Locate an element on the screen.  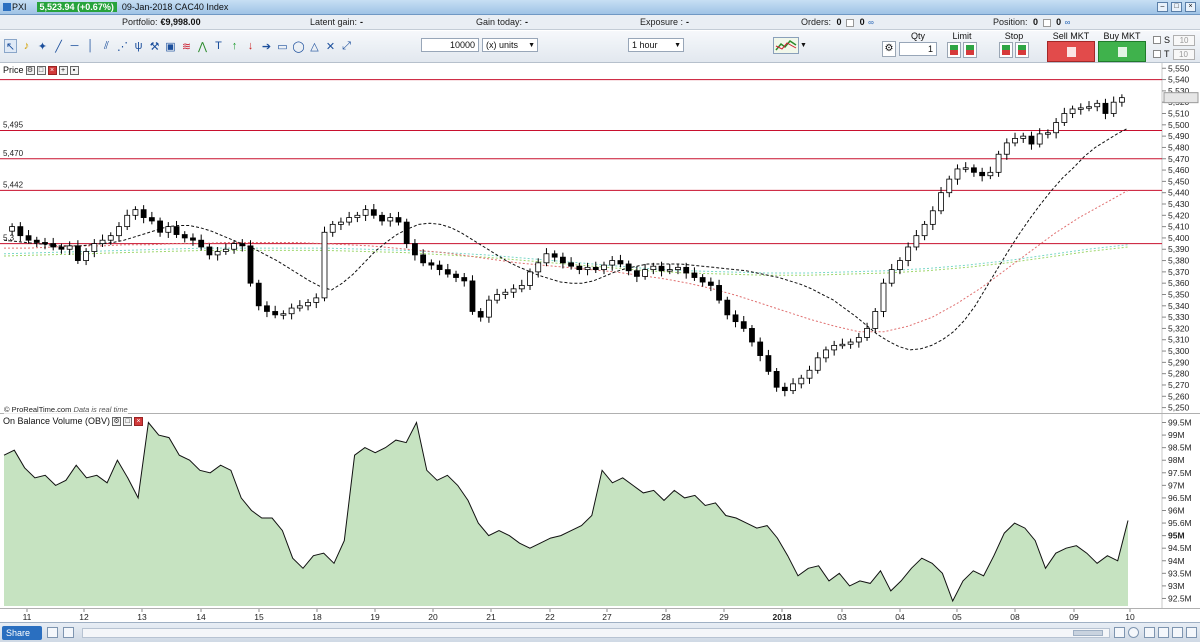
cylinder-tool-icon: ▣ is located at coordinates (170, 46).